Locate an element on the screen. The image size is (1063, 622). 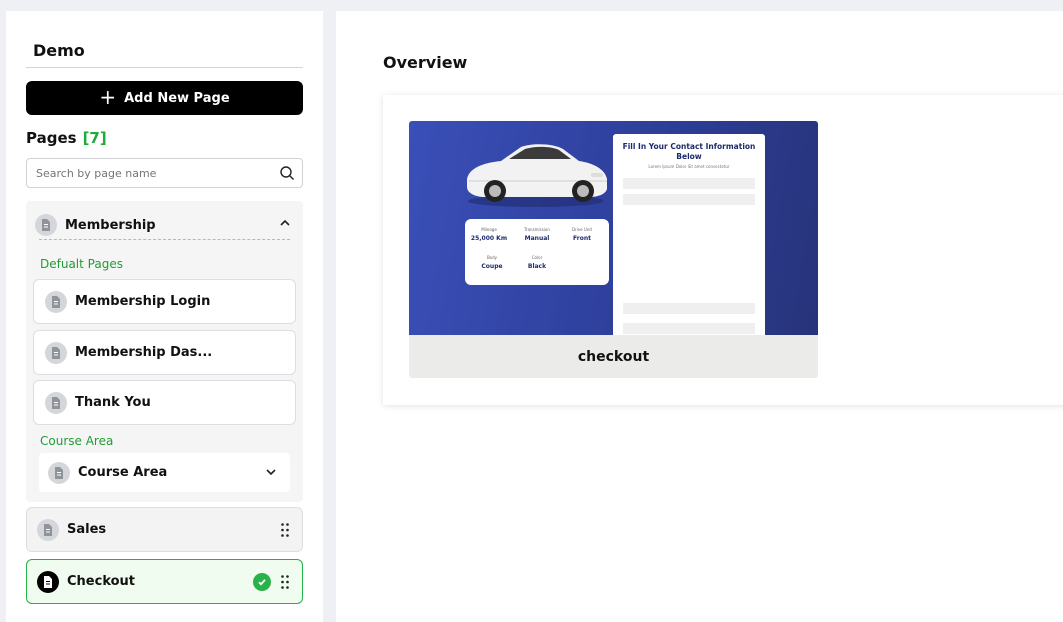
spec-key: Transmission is located at coordinates (537, 229).